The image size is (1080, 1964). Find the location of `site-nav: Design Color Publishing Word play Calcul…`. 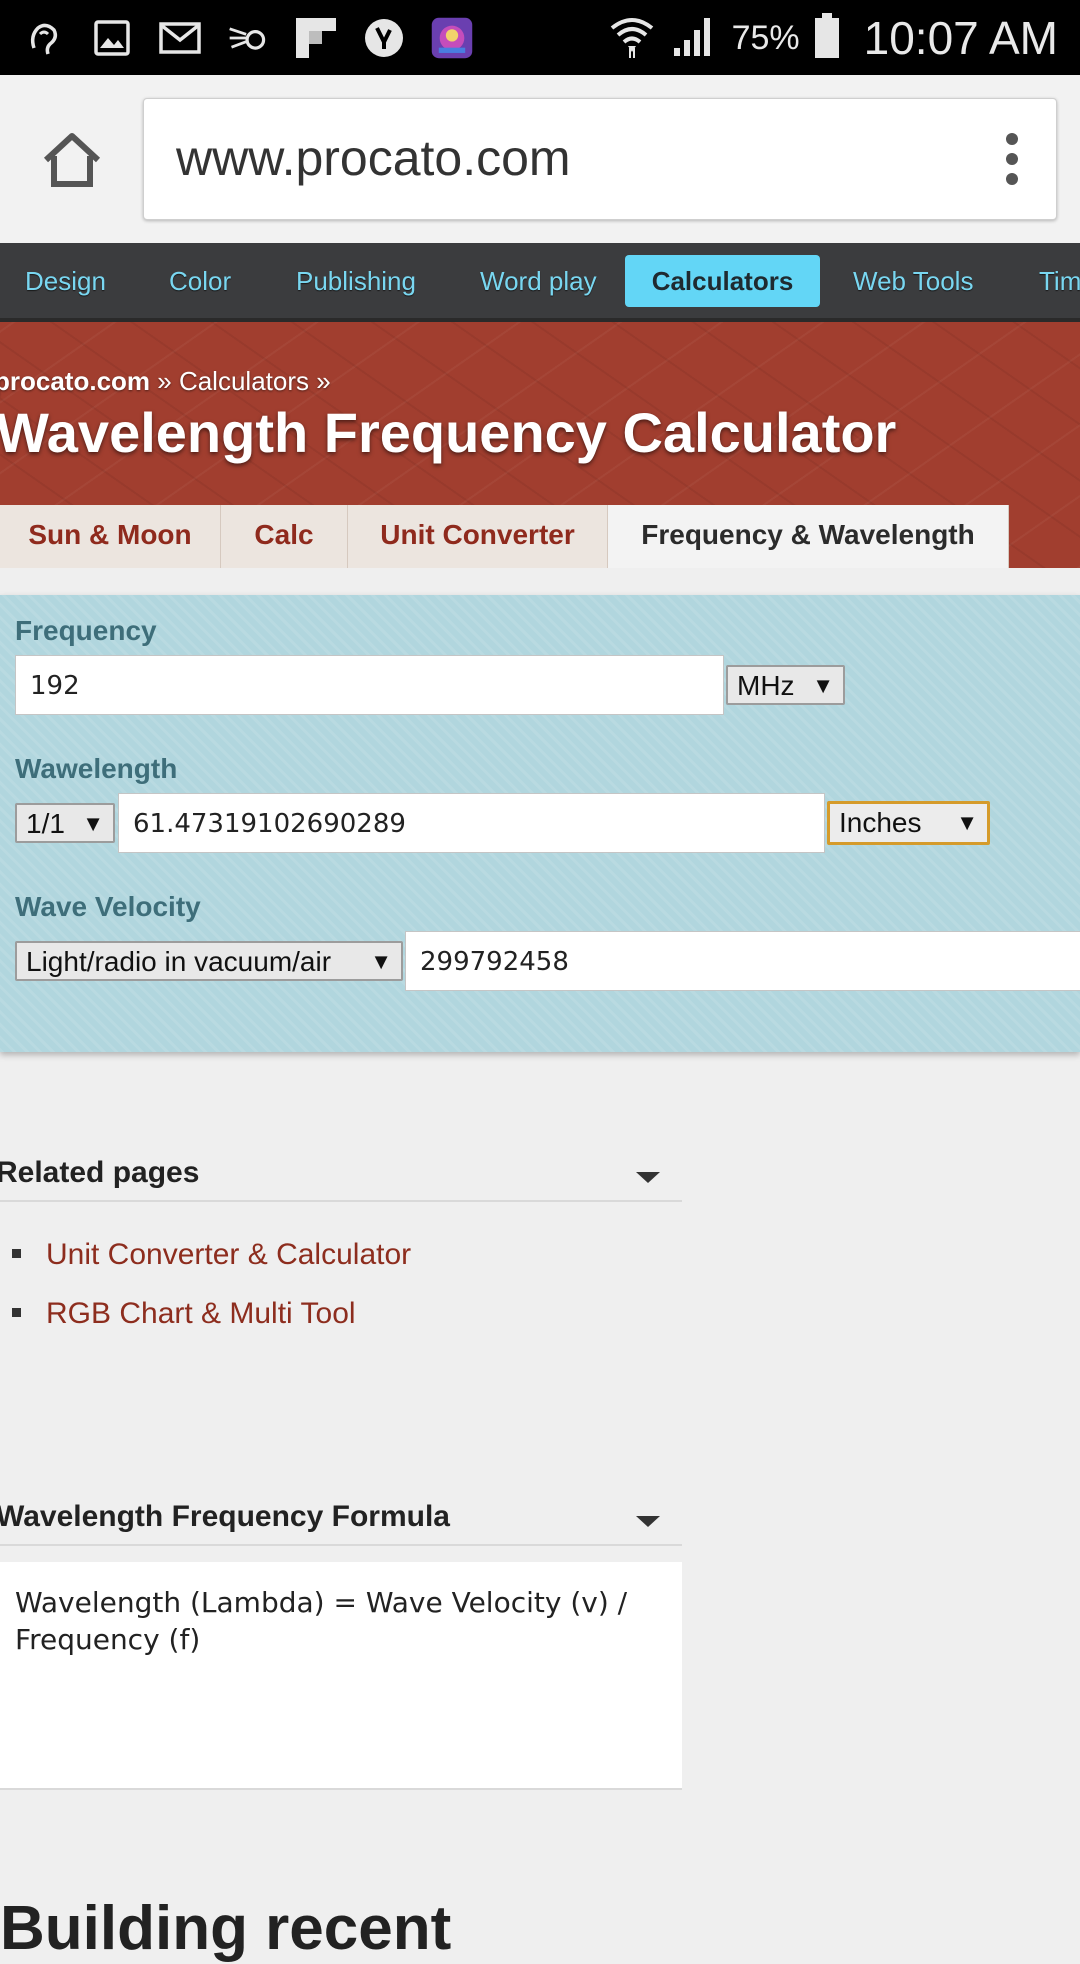

site-nav: Design Color Publishing Word play Calcul… is located at coordinates (540, 282).